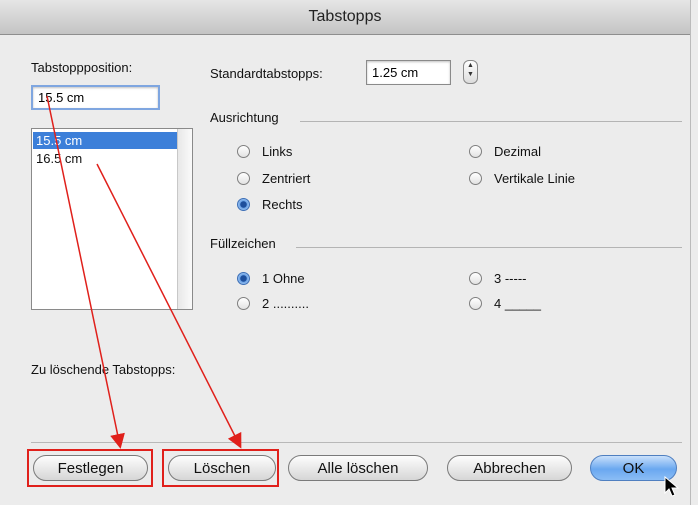  I want to click on arrow-to-loeschen, so click(169, 306).